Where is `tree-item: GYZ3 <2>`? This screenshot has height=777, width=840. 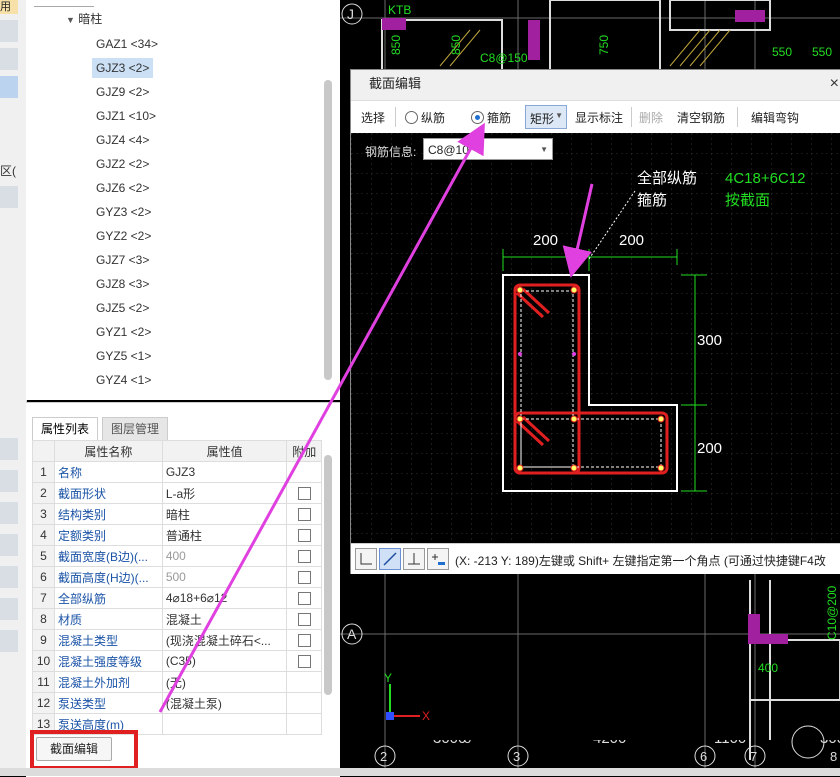 tree-item: GYZ3 <2> is located at coordinates (123, 212).